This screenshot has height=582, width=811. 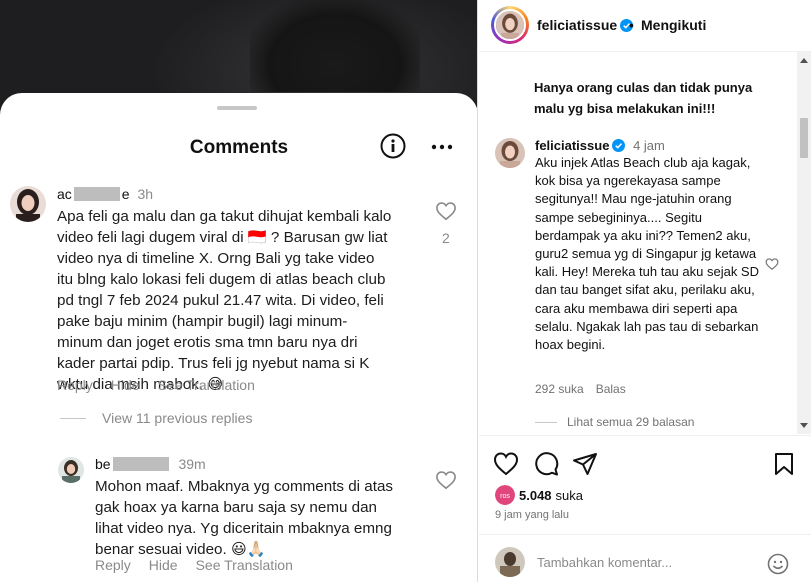 I want to click on avatar: ros, so click(x=505, y=495).